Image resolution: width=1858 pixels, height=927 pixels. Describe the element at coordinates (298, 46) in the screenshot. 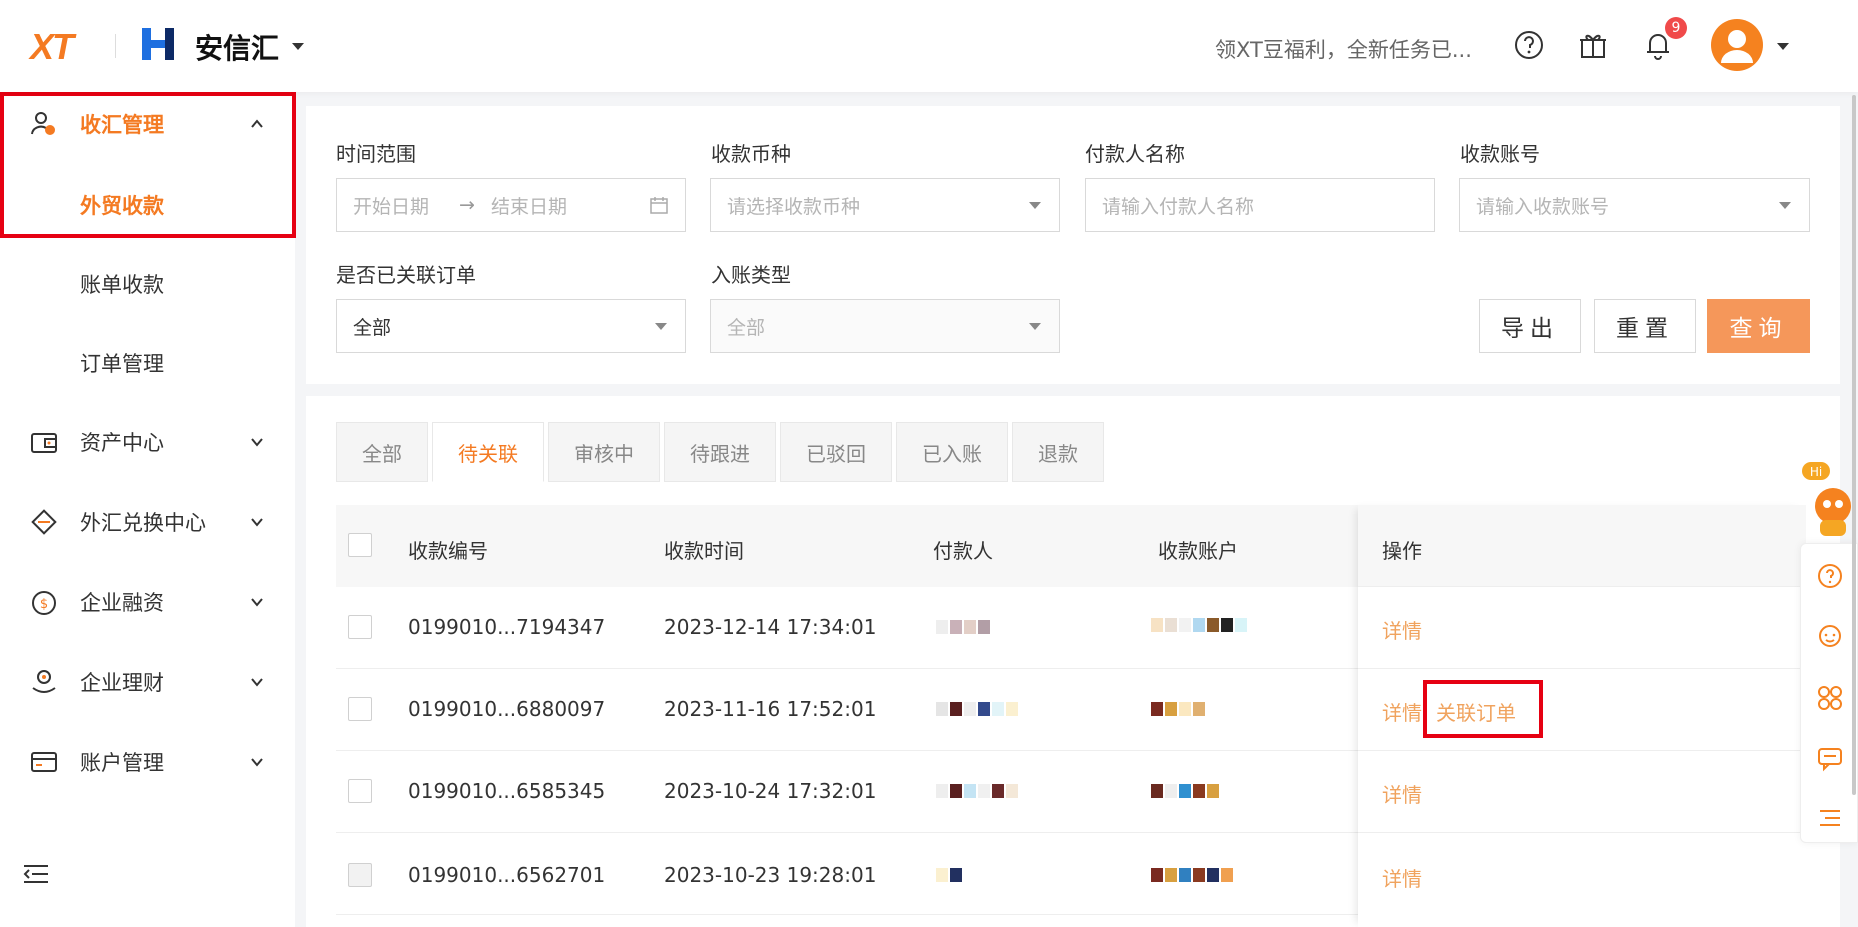

I see `brand-dropdown-icon` at that location.